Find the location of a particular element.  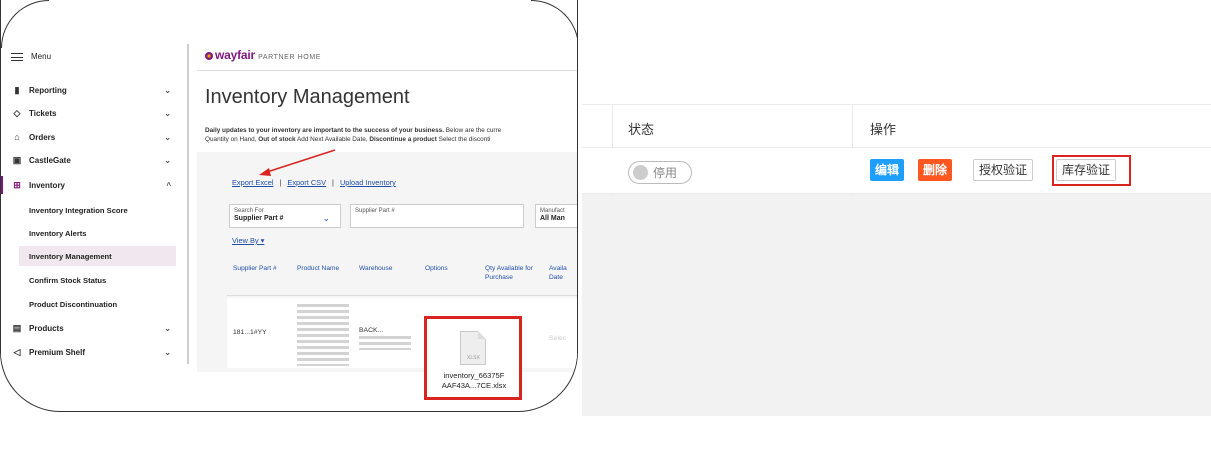

column-header-status: 状态 is located at coordinates (641, 129).